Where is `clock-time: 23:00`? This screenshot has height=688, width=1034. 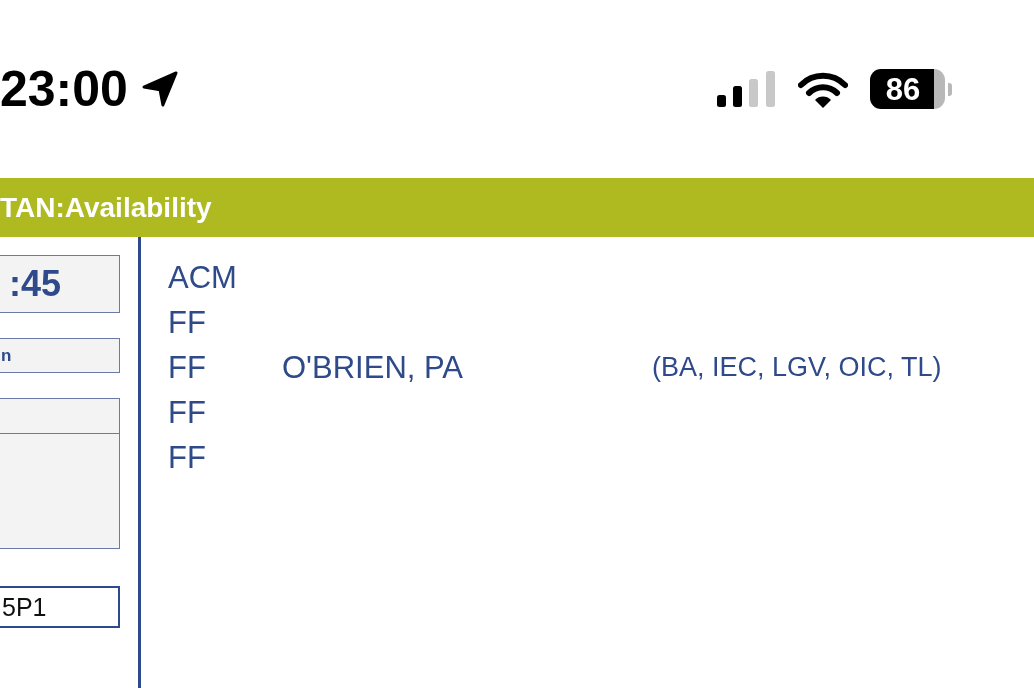
clock-time: 23:00 is located at coordinates (64, 89).